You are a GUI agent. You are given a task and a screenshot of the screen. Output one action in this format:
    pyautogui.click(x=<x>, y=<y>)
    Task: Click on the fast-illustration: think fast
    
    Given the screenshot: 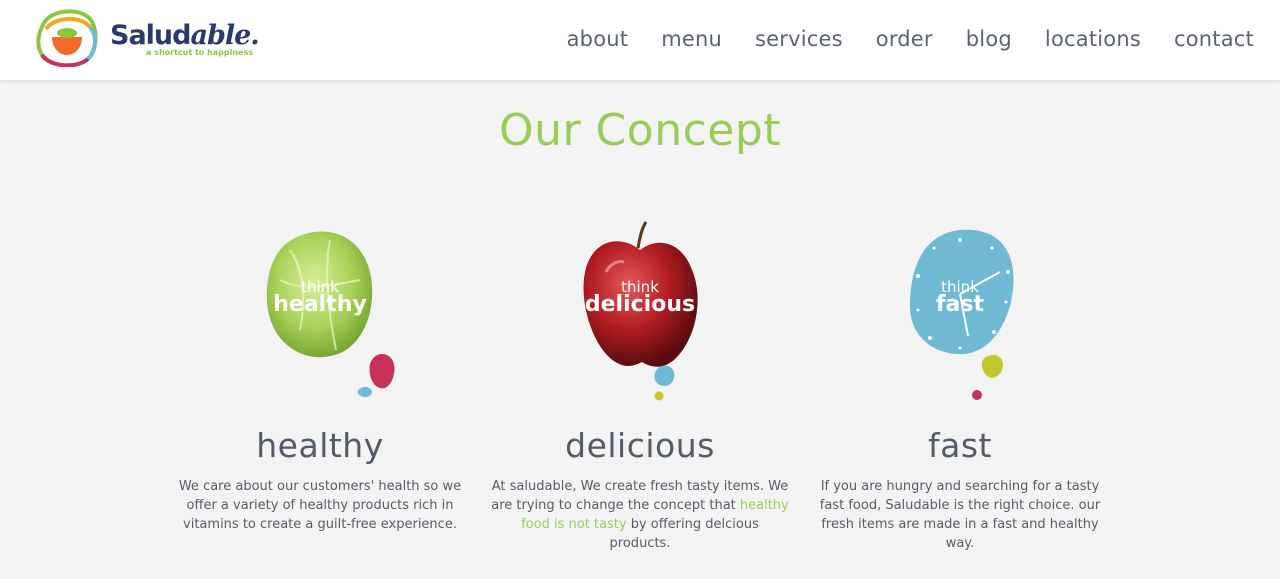 What is the action you would take?
    pyautogui.click(x=960, y=310)
    